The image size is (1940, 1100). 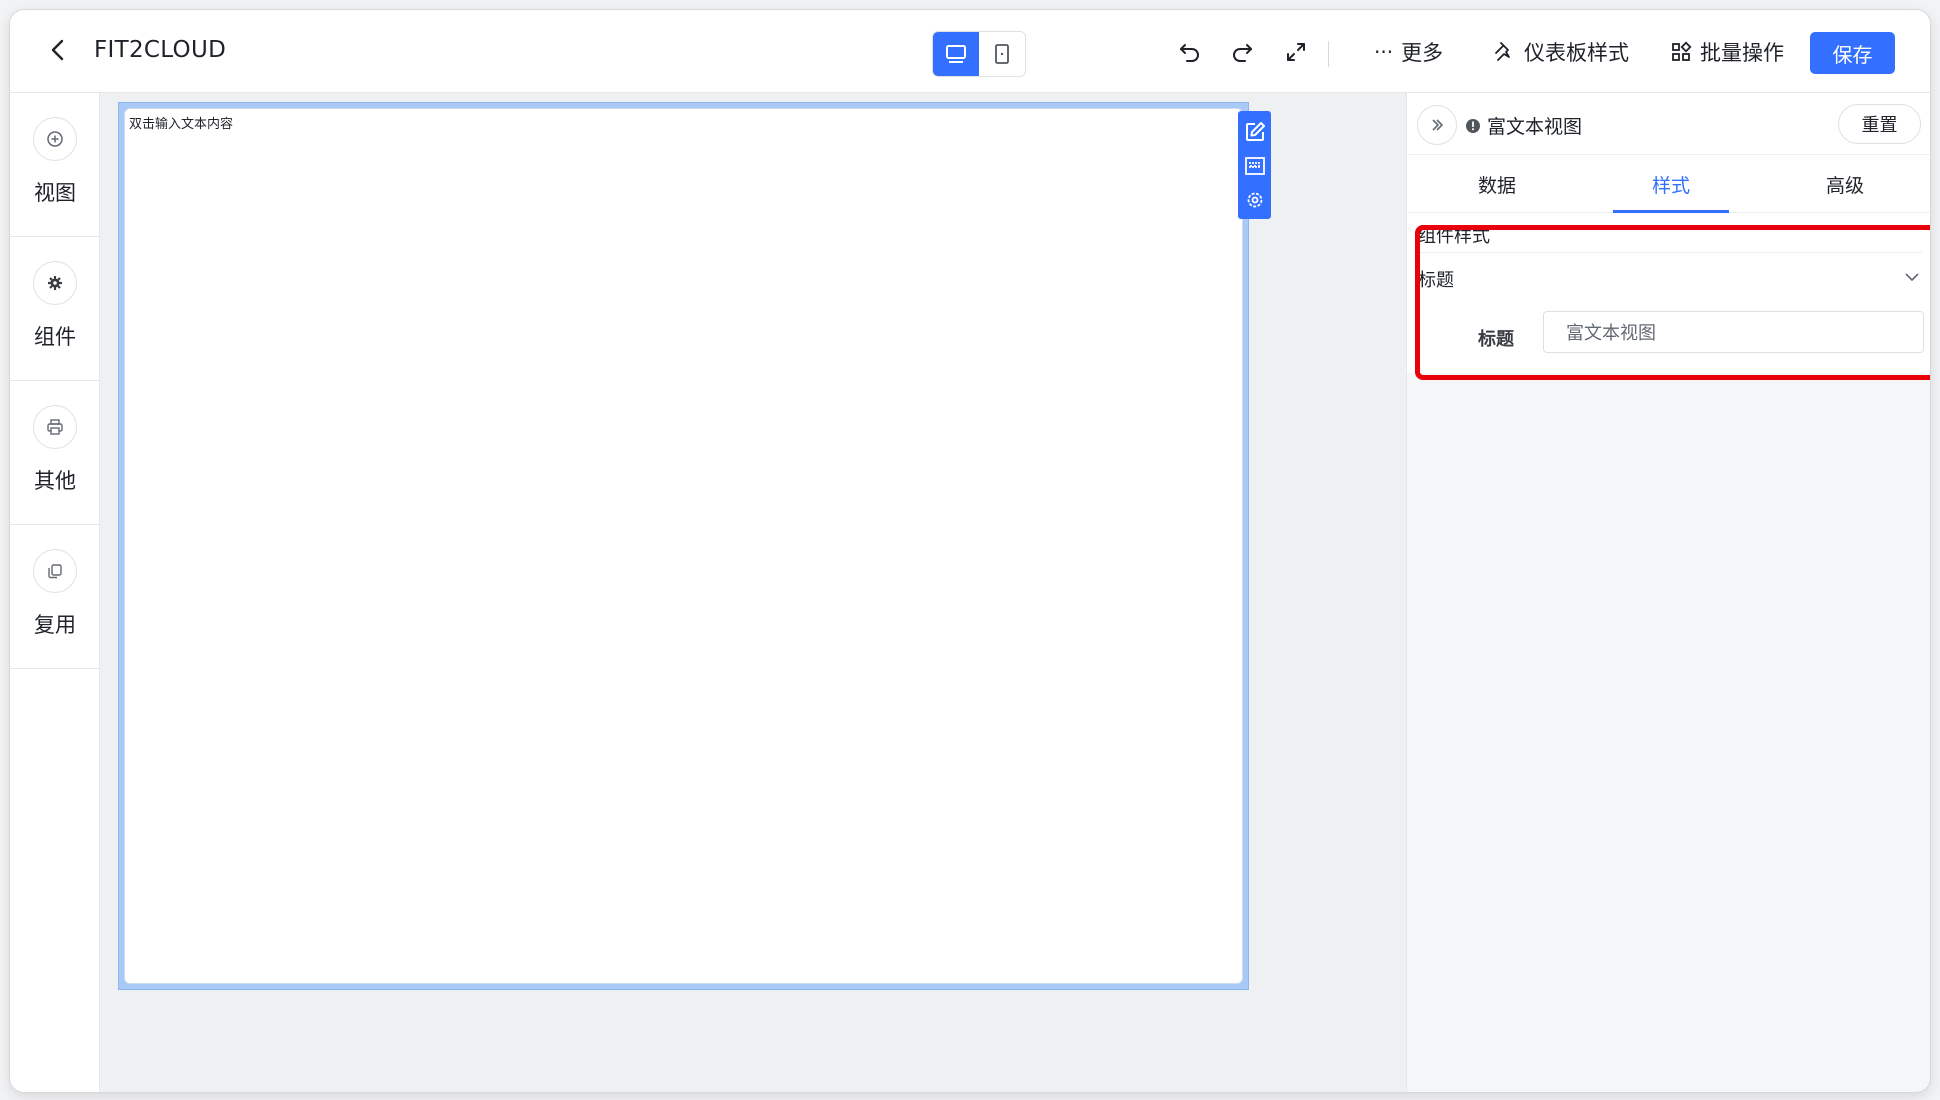 I want to click on expand-icon, so click(x=1296, y=52).